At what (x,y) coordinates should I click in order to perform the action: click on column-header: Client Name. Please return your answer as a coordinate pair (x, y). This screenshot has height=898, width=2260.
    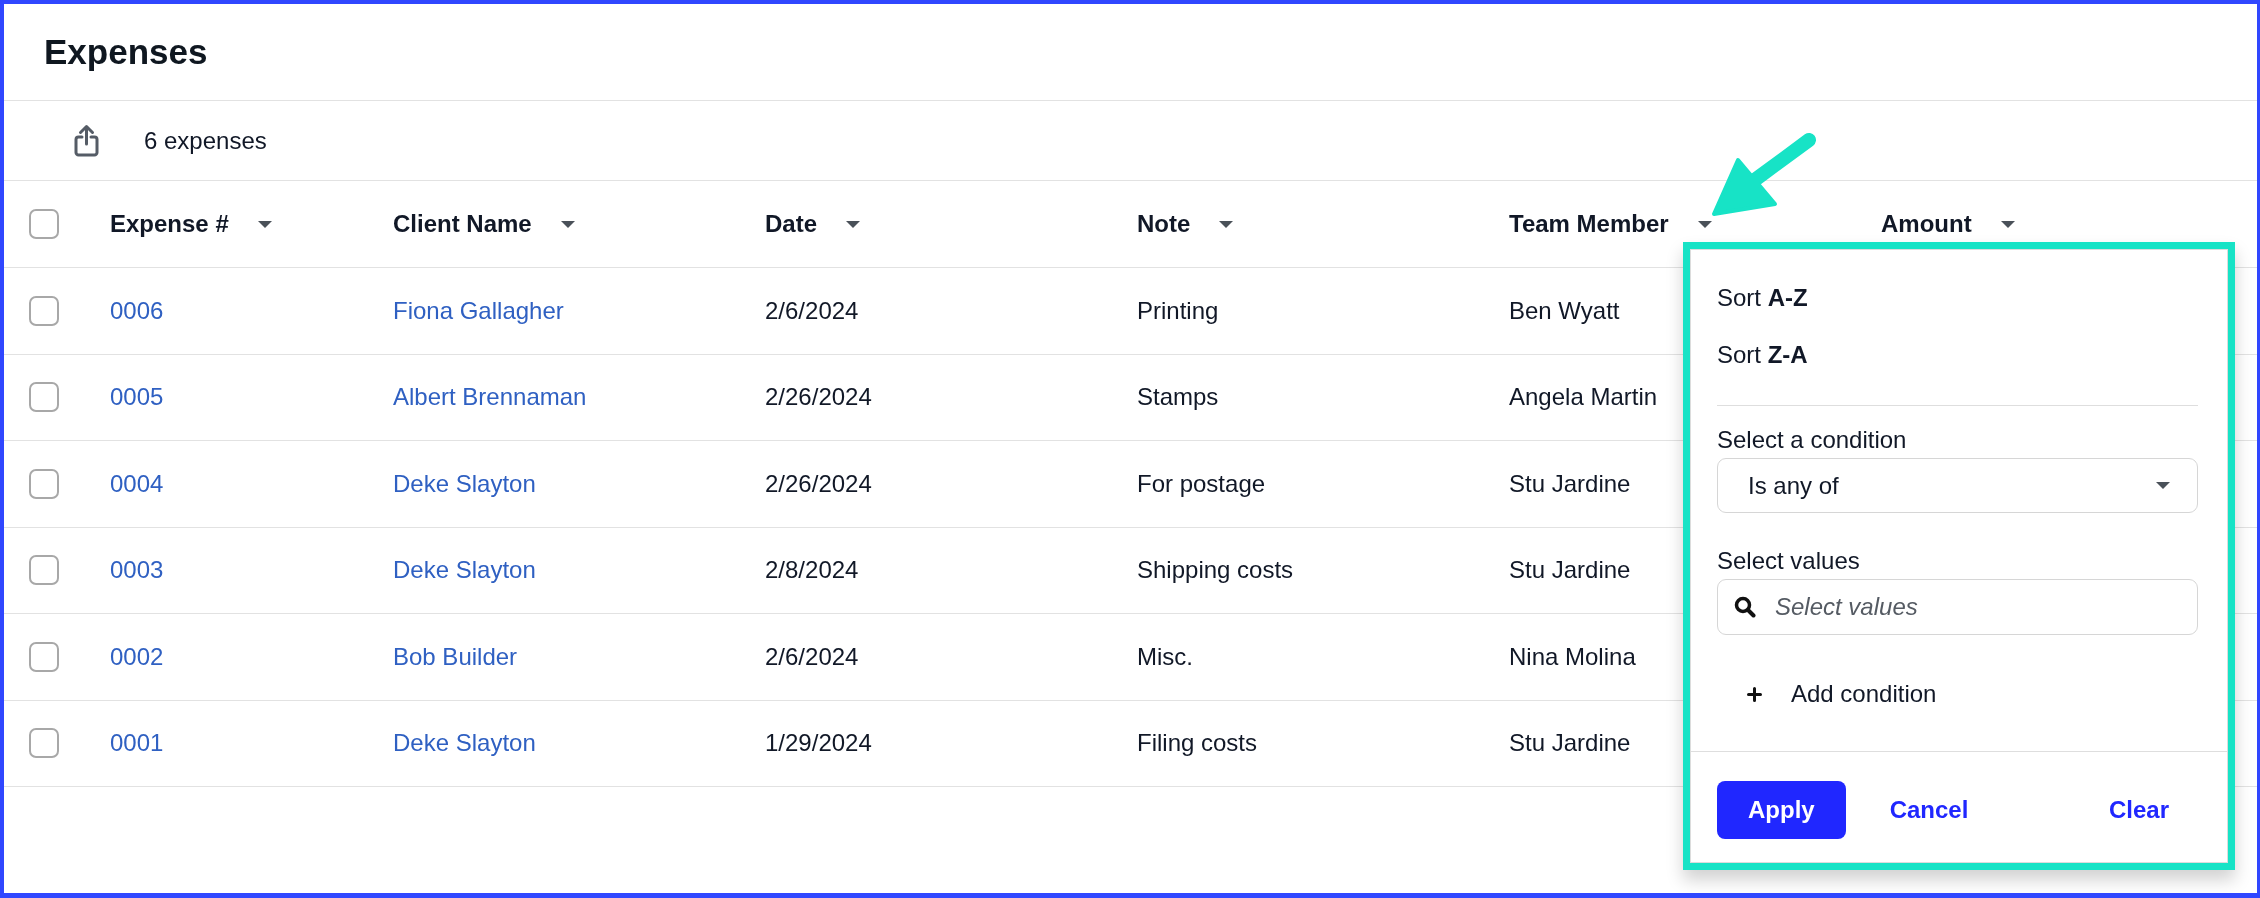
    Looking at the image, I should click on (462, 224).